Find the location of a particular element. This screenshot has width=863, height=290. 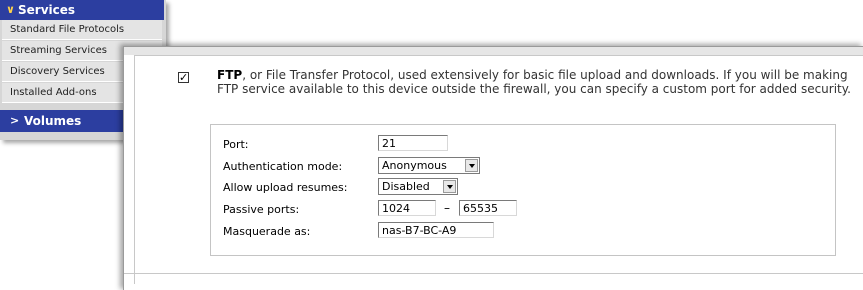

ftp-enable-checkbox: ✓ is located at coordinates (183, 77).